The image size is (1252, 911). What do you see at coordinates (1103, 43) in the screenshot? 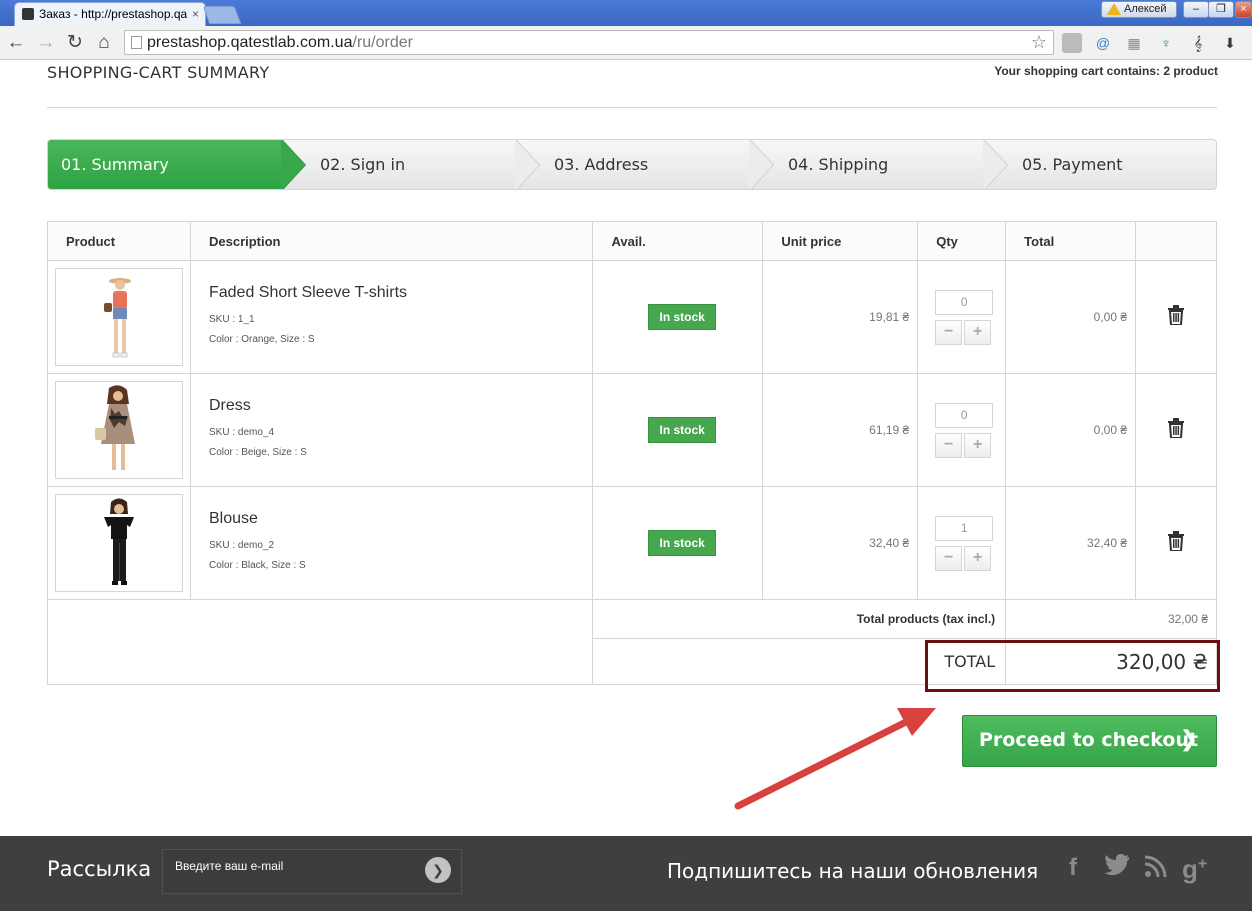
I see `extension-at-icon: @` at bounding box center [1103, 43].